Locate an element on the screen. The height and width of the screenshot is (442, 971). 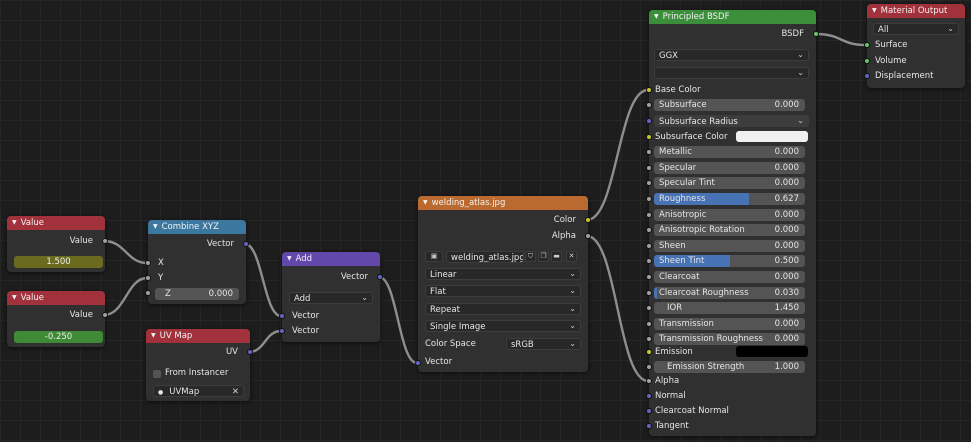
transmission-socket is located at coordinates (649, 324).